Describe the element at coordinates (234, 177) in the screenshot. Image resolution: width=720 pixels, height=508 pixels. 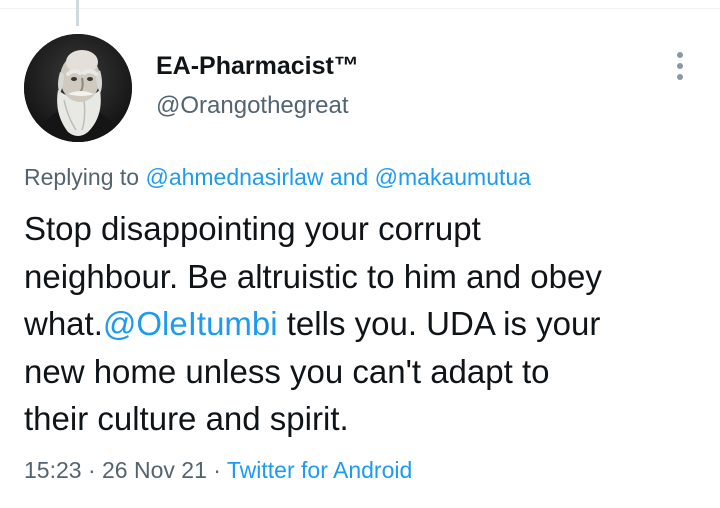
I see `reply-mention-link: @ahmednasirlaw` at that location.